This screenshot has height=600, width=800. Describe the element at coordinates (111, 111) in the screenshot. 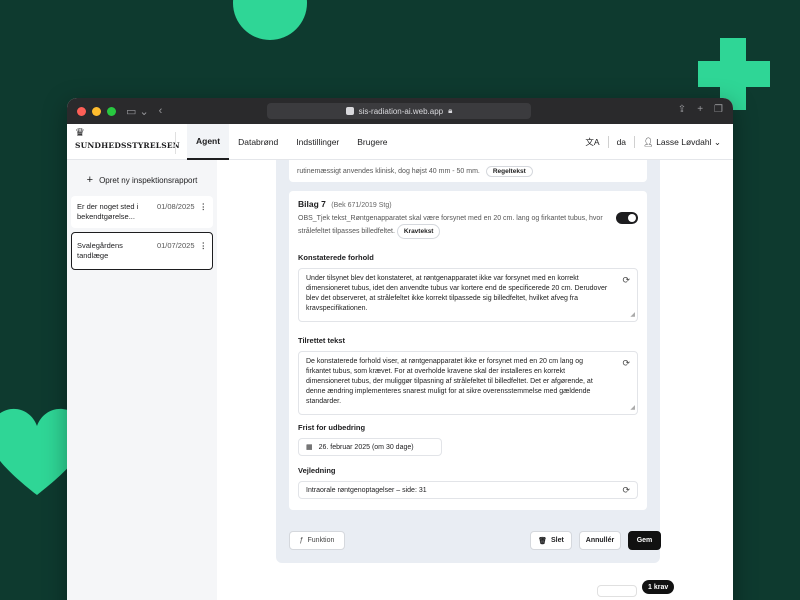

I see `maximize-window-button` at that location.